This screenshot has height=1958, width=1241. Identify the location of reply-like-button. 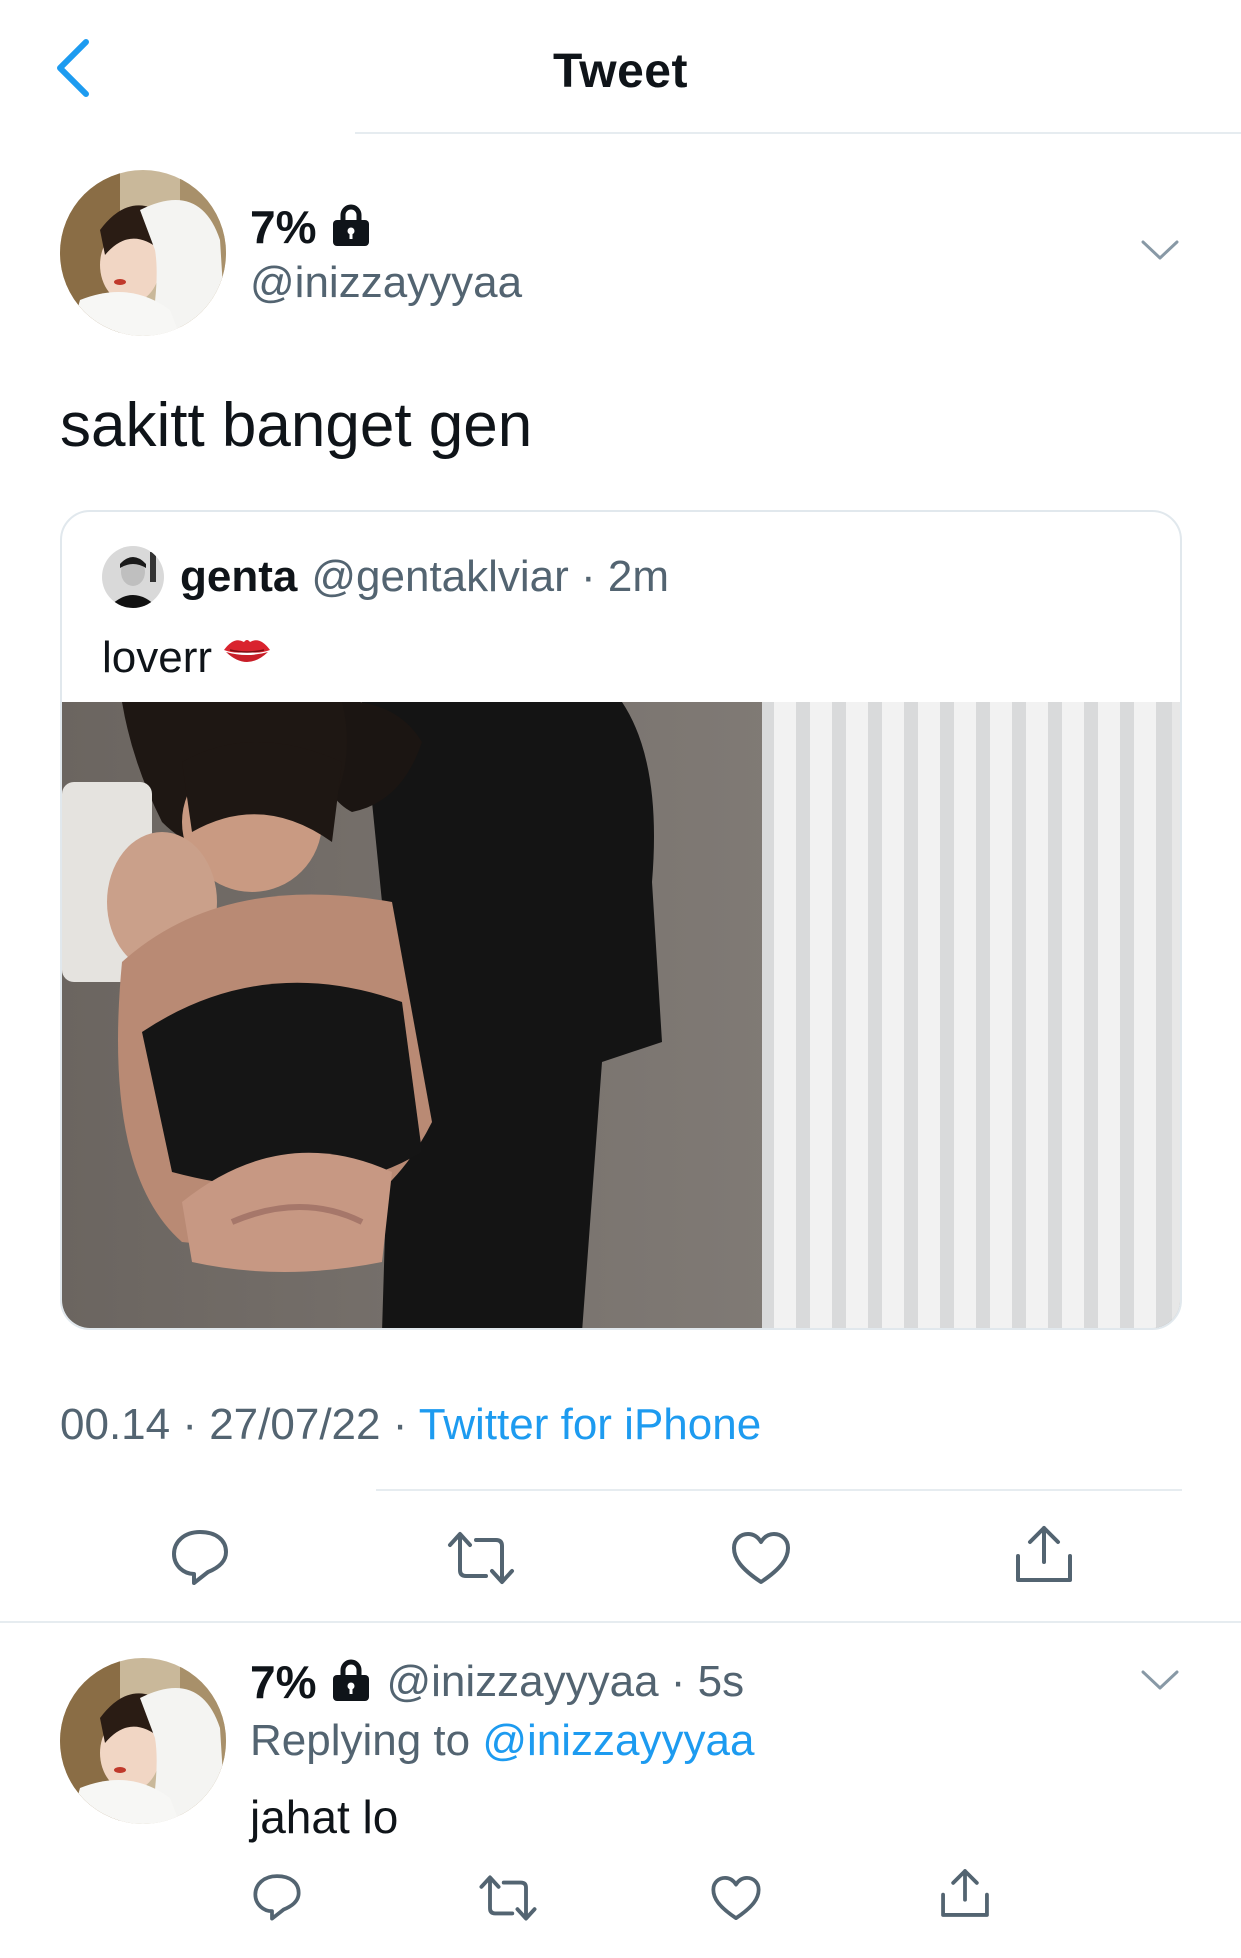
(736, 1900).